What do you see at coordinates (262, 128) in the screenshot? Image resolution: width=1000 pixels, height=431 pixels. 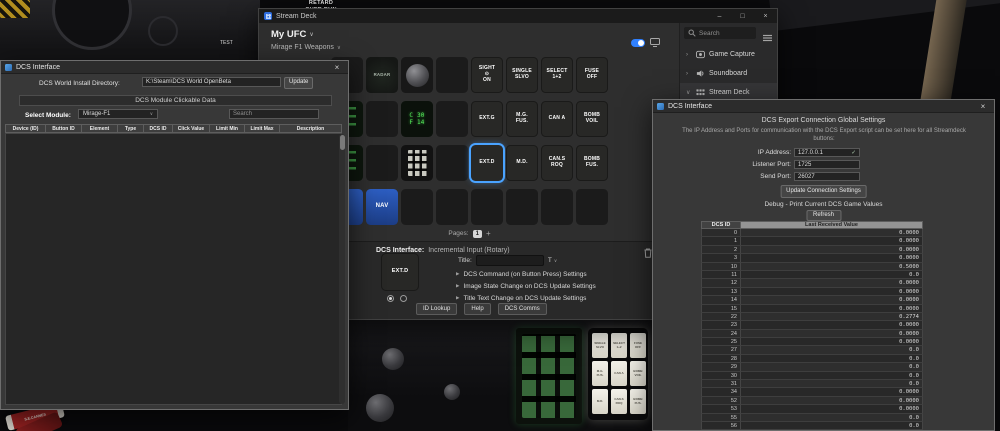 I see `column-header: Limit Max` at bounding box center [262, 128].